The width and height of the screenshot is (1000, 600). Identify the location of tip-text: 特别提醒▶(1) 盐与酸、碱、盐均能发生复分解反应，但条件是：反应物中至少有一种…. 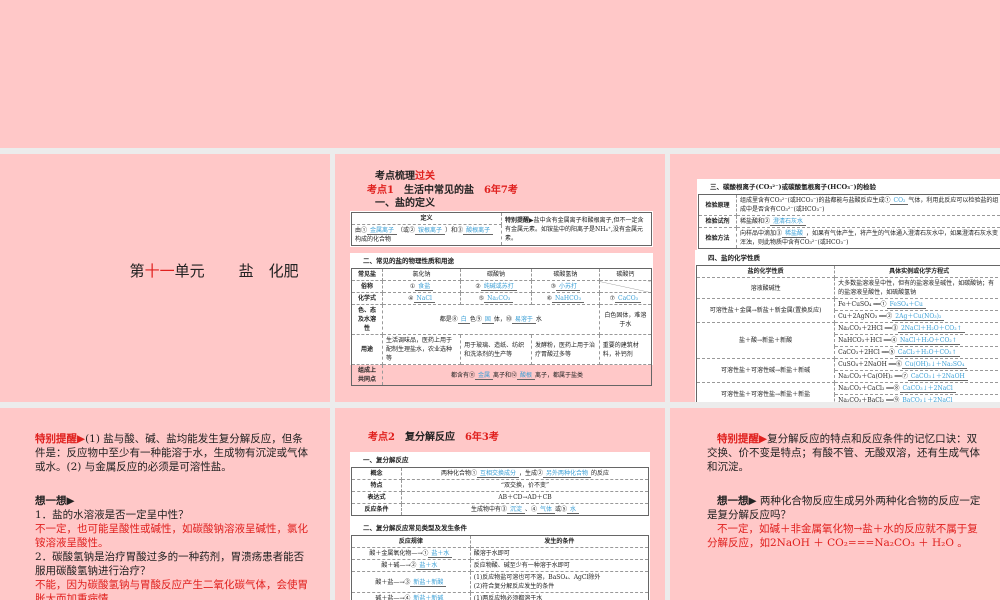
(171, 453).